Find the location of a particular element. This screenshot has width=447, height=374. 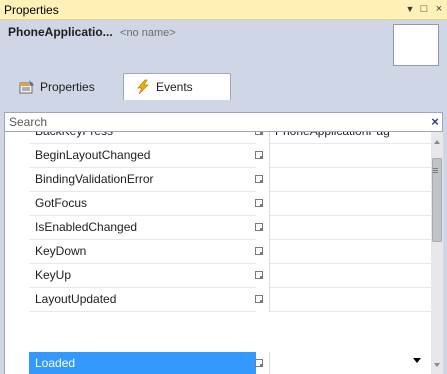

event-row: KeyUp is located at coordinates (218, 276).